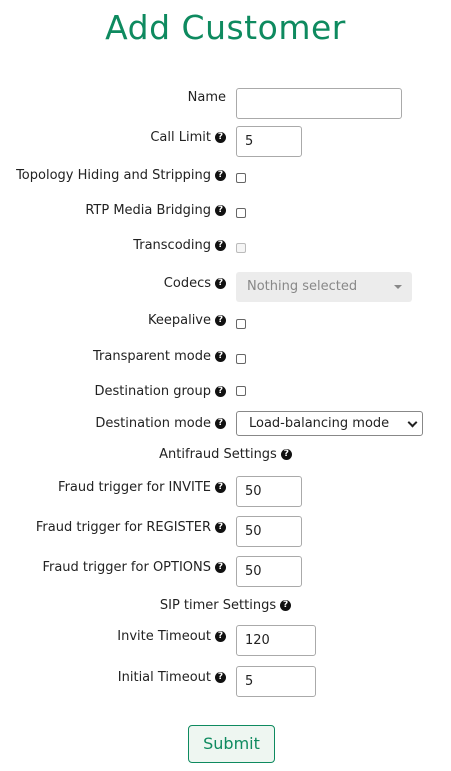  I want to click on invite-timeout-label: Invite Timeout ?, so click(171, 636).